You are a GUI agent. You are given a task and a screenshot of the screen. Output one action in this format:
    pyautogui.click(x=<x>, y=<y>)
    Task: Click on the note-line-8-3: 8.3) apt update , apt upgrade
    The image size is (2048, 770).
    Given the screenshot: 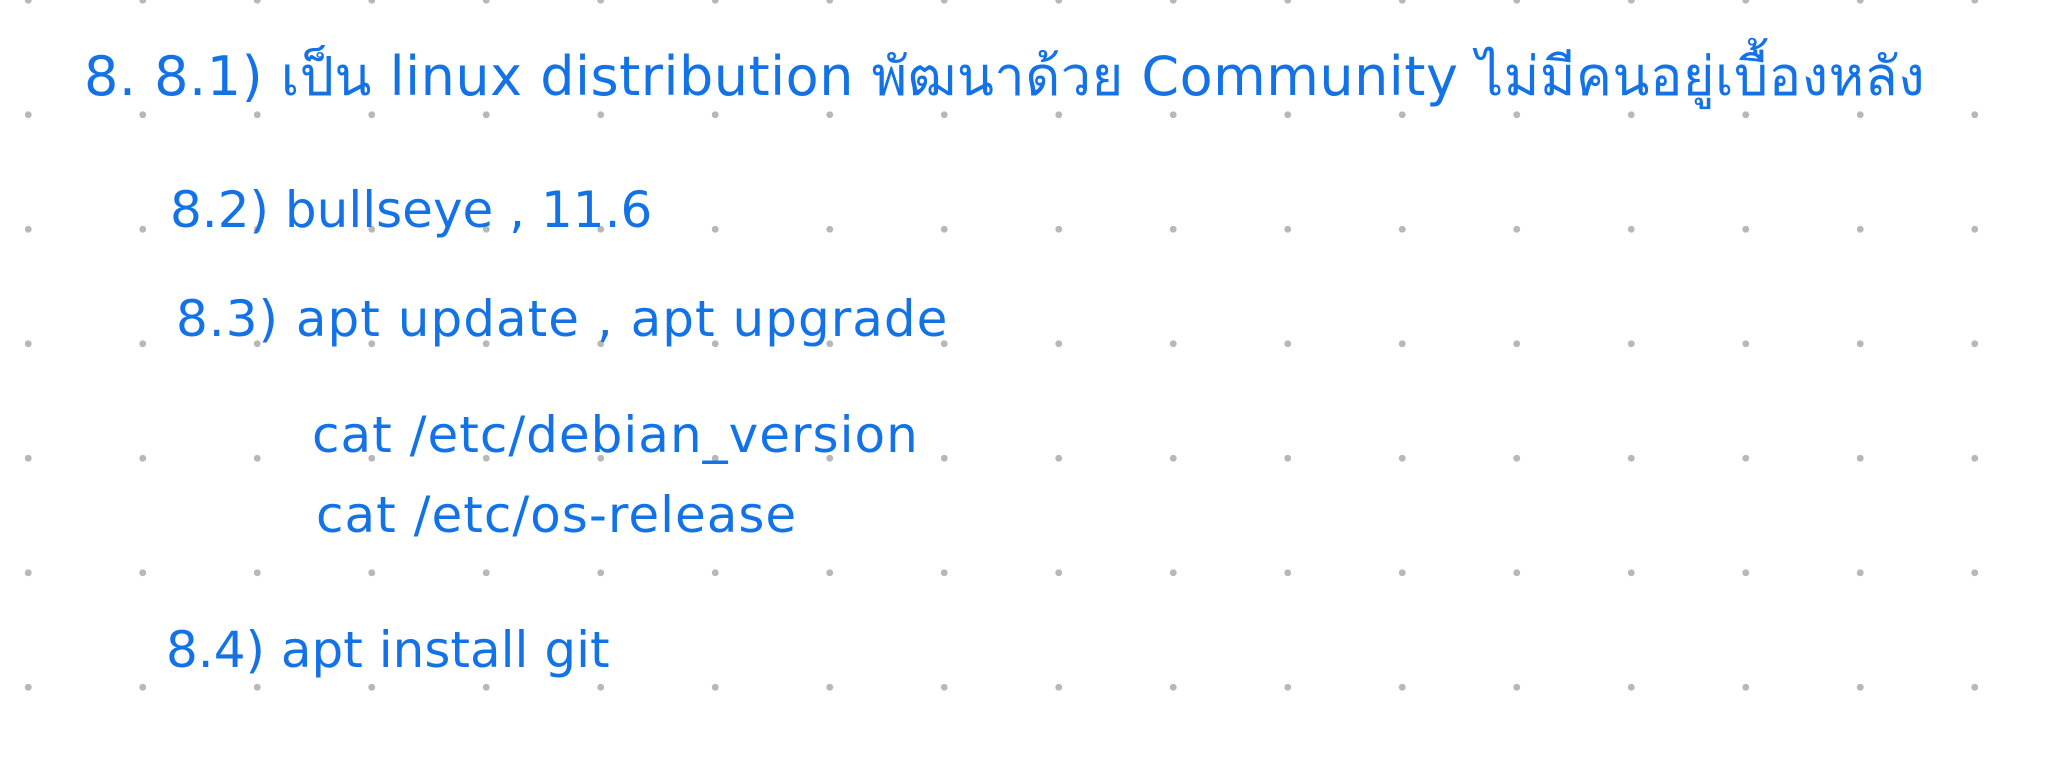 What is the action you would take?
    pyautogui.click(x=562, y=319)
    